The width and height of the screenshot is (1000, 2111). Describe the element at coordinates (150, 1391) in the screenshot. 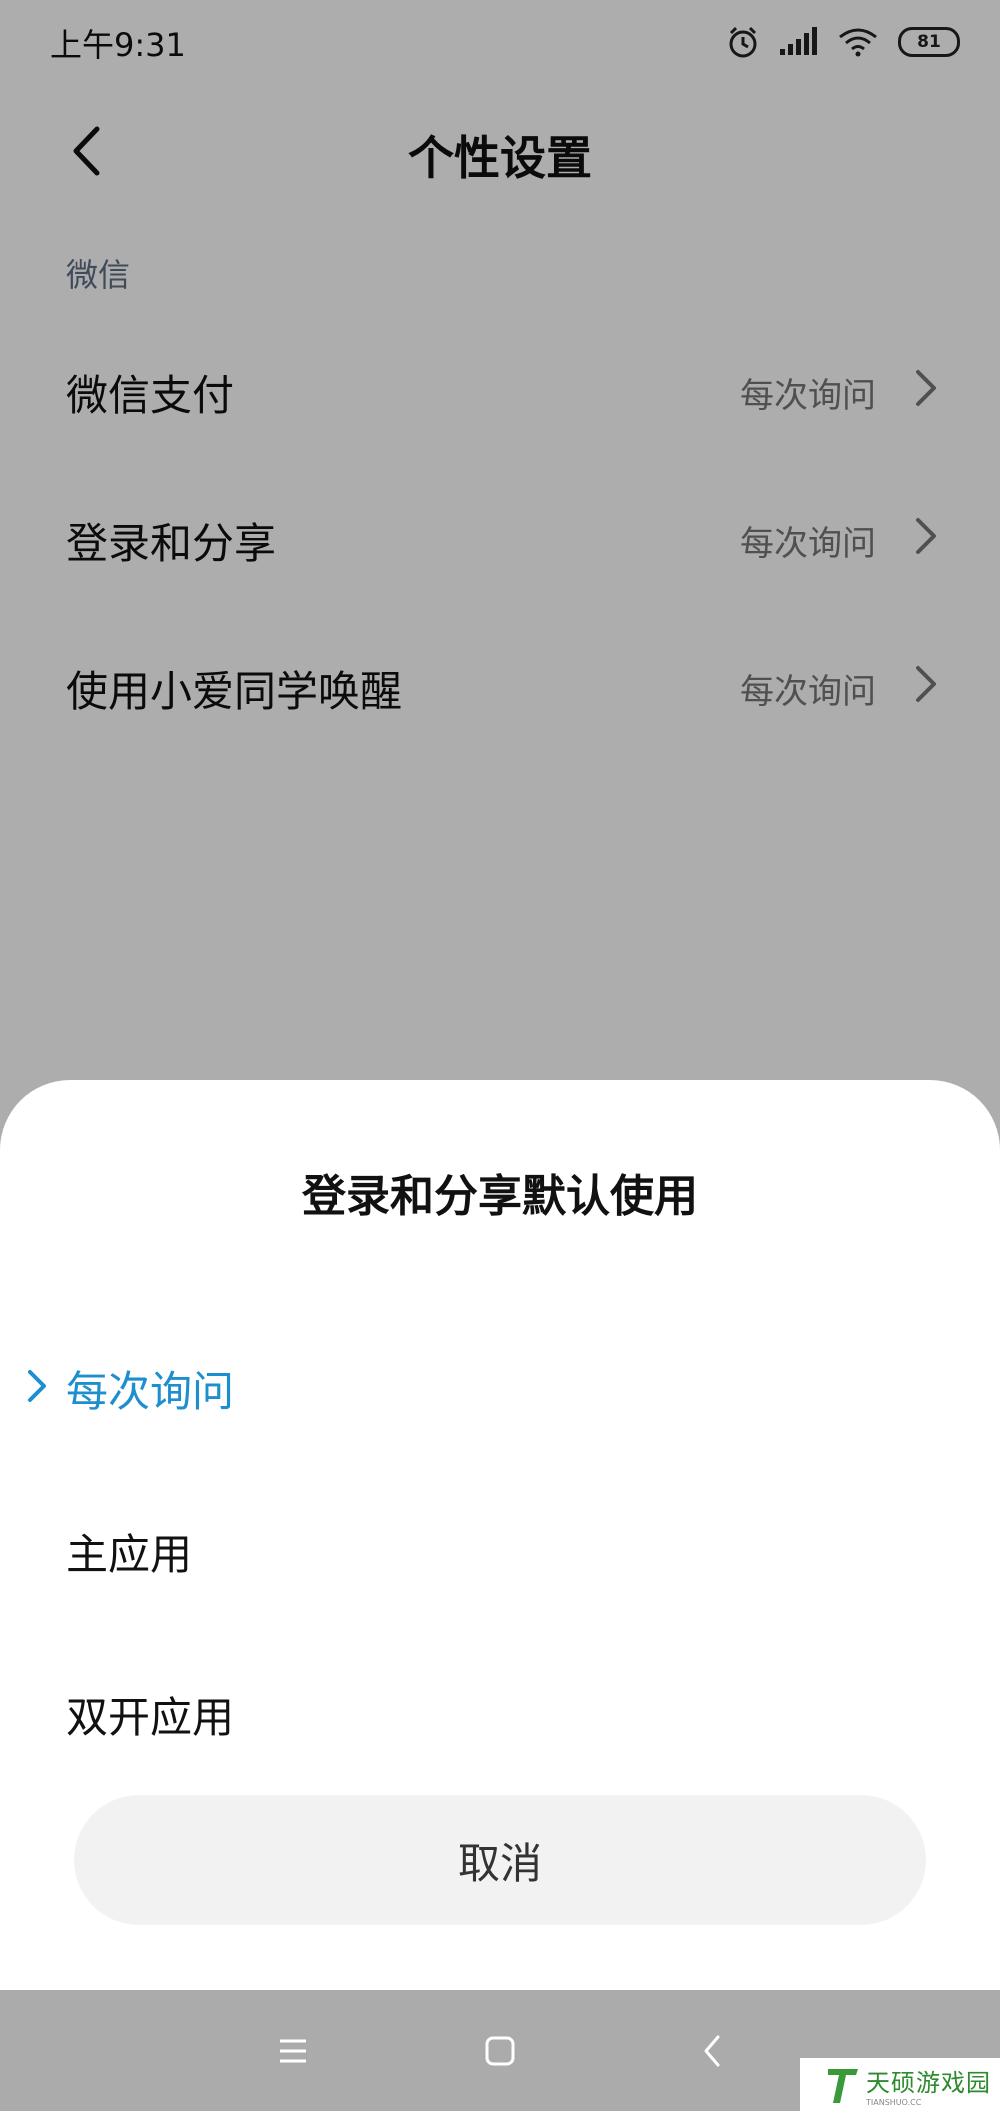

I see `option-label: 每次询问` at that location.